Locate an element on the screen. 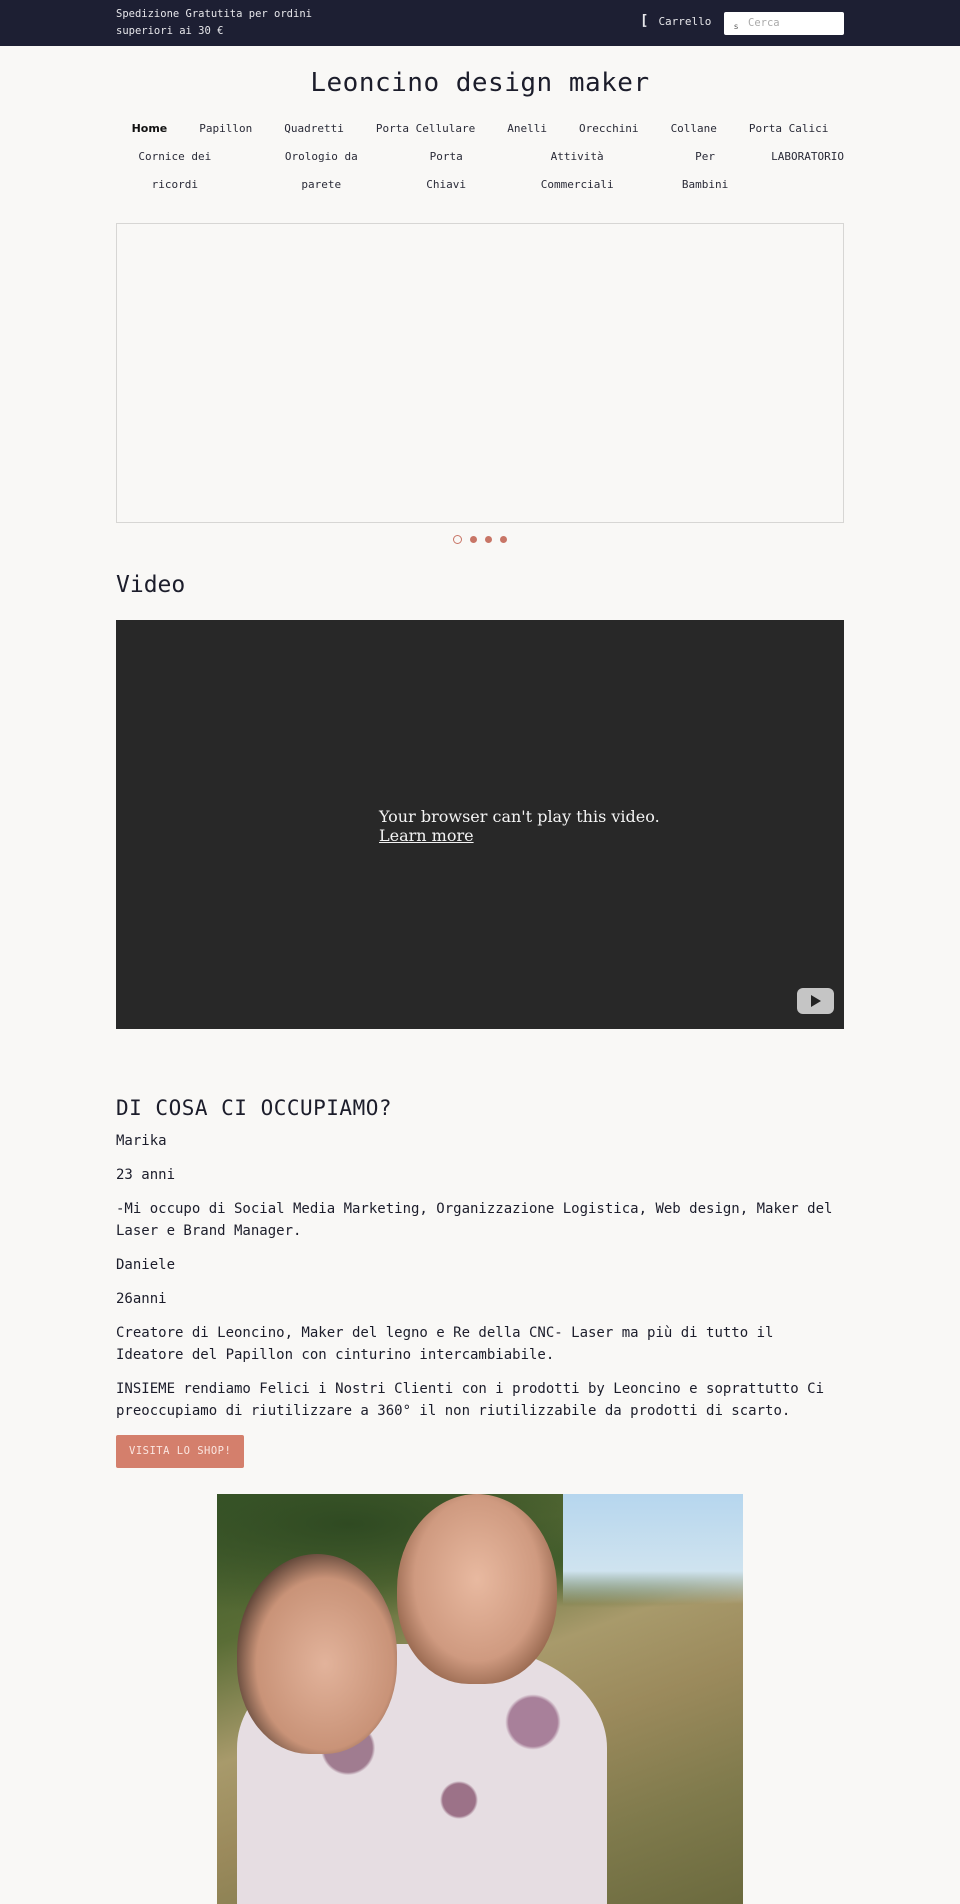 Image resolution: width=960 pixels, height=1904 pixels. nav-item-porta-cellulare: Porta Cellulare is located at coordinates (425, 129).